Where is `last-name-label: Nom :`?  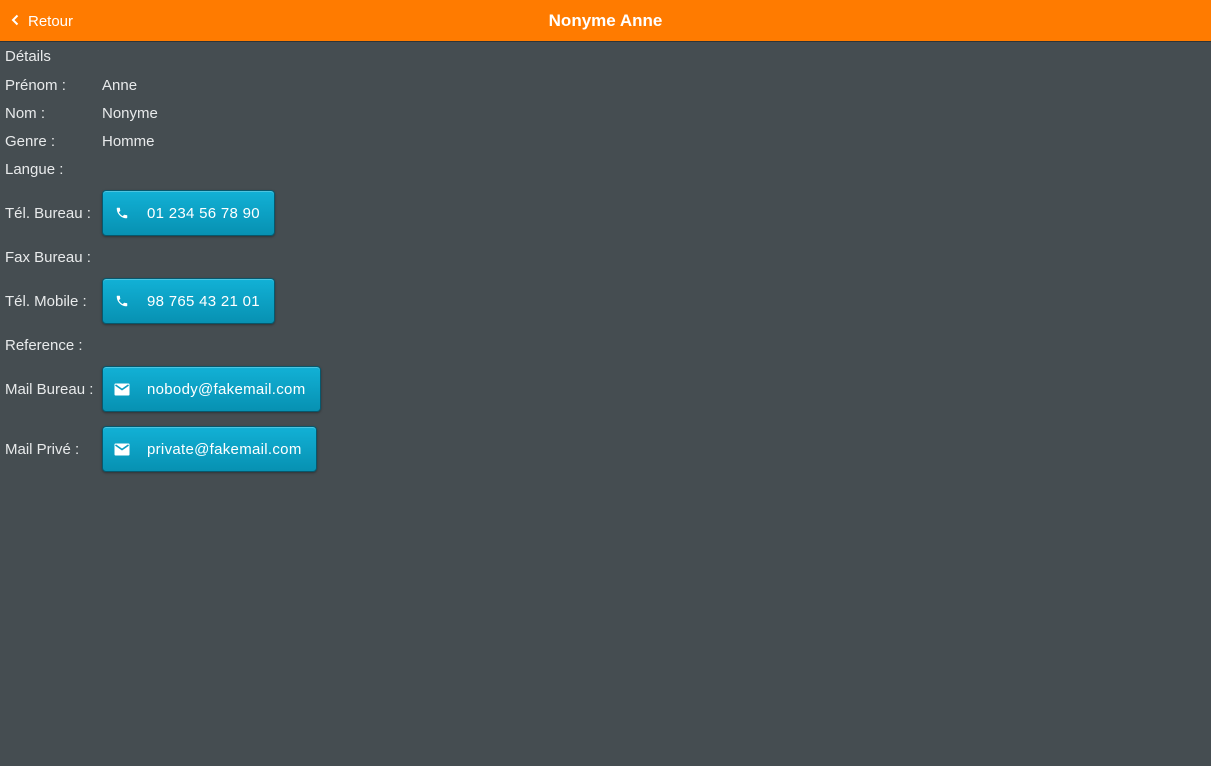
last-name-label: Nom : is located at coordinates (25, 113).